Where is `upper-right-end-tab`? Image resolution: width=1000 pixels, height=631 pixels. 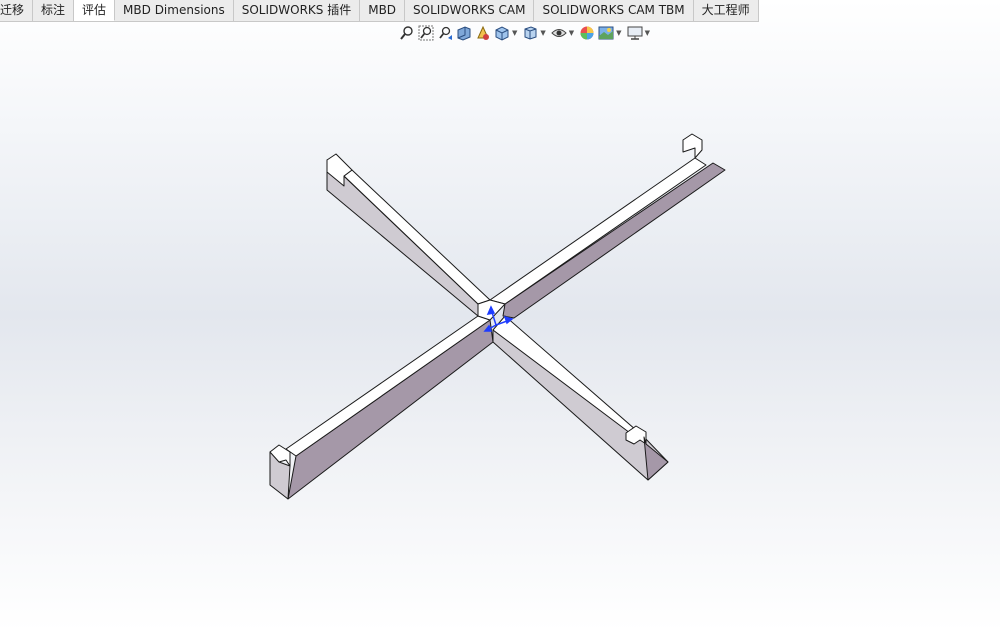
upper-right-end-tab is located at coordinates (692, 146).